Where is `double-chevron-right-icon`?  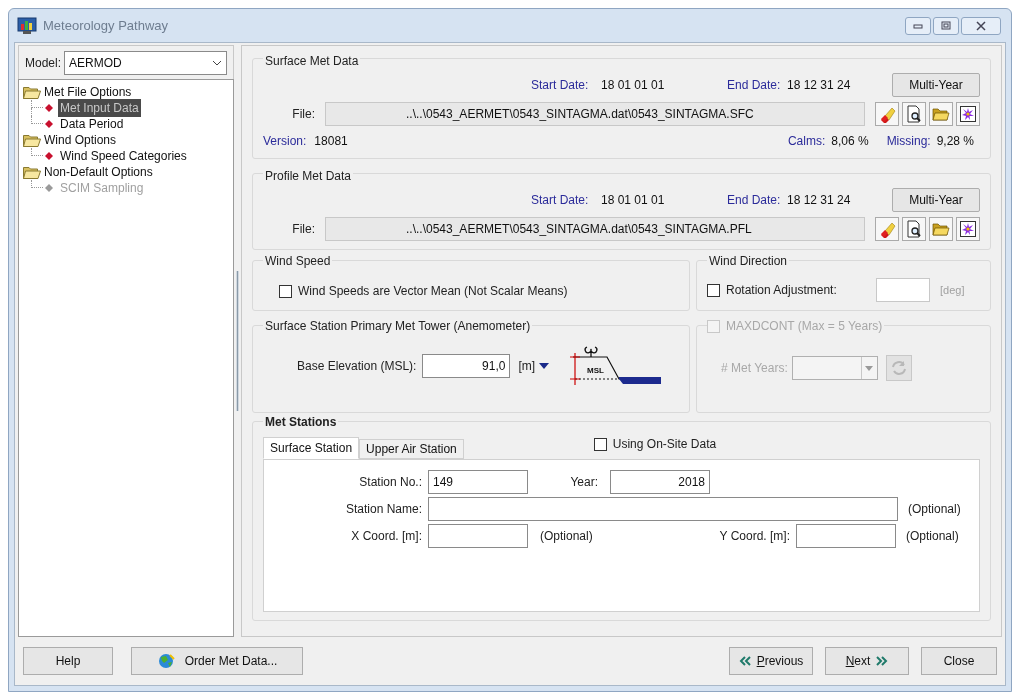 double-chevron-right-icon is located at coordinates (882, 661).